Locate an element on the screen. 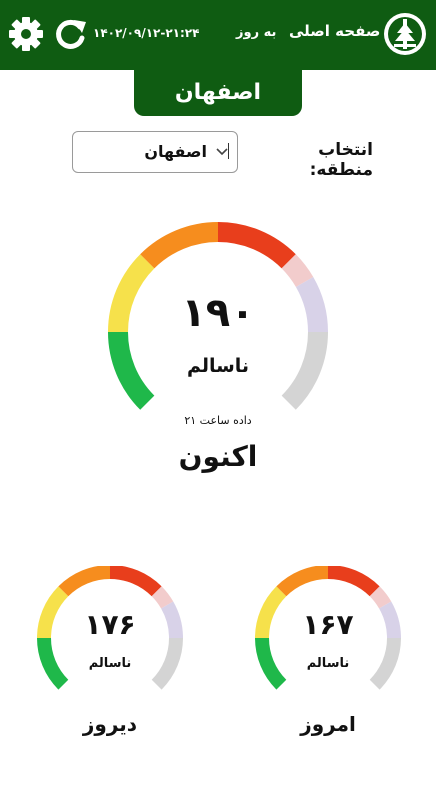  region-label: انتخاب منطقه: is located at coordinates (341, 160).